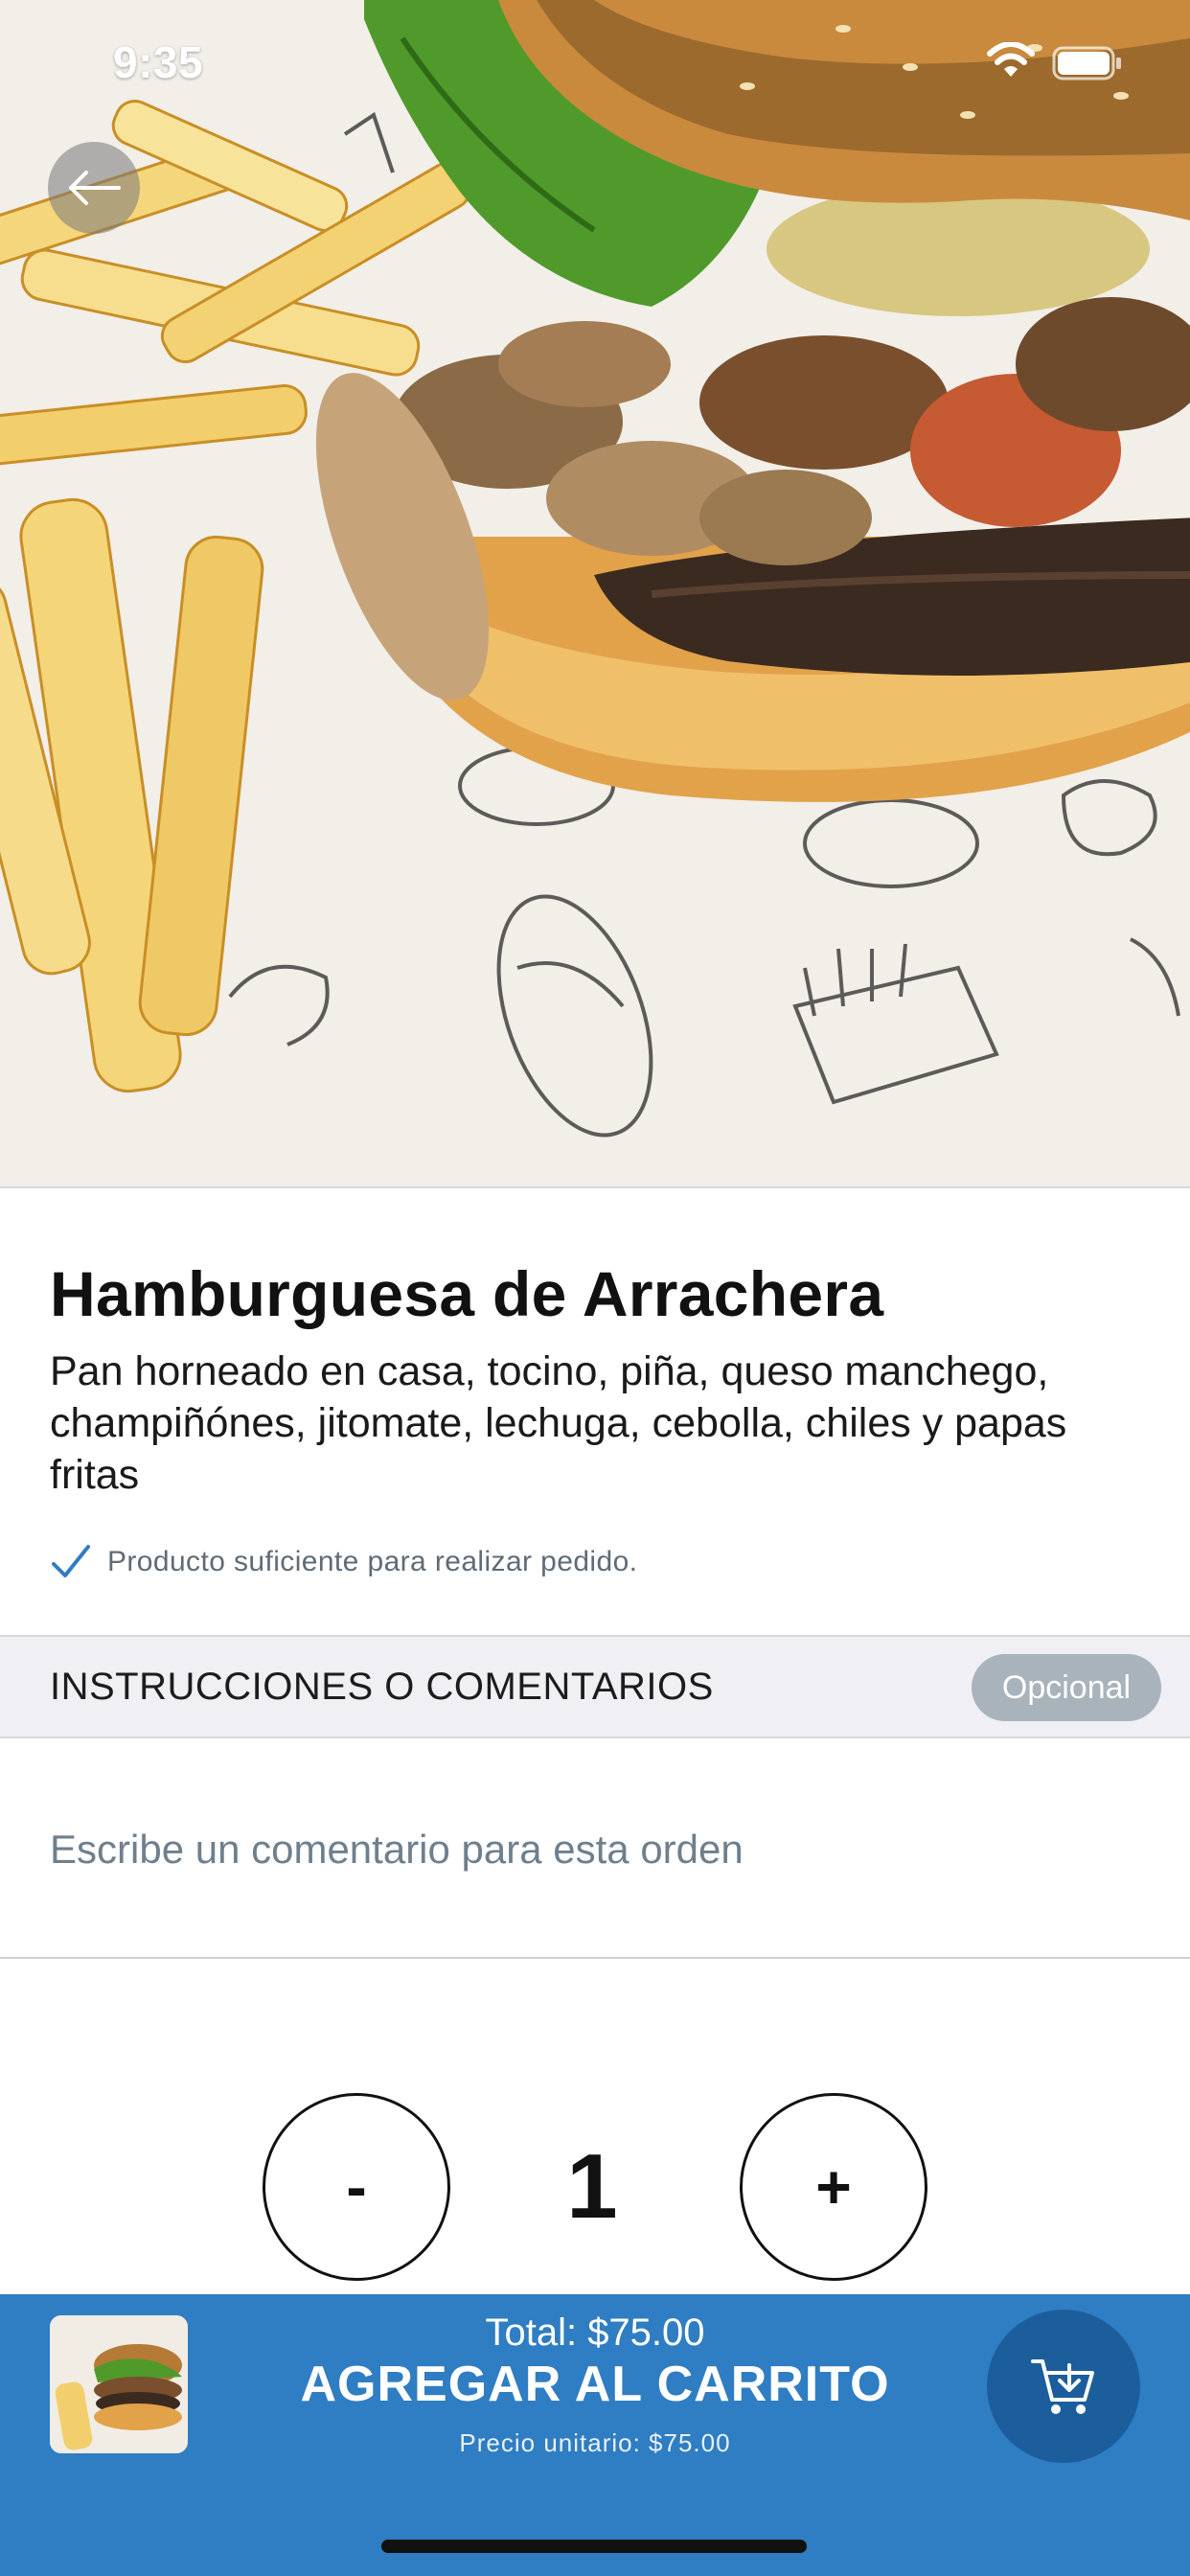  What do you see at coordinates (1087, 63) in the screenshot?
I see `battery-icon` at bounding box center [1087, 63].